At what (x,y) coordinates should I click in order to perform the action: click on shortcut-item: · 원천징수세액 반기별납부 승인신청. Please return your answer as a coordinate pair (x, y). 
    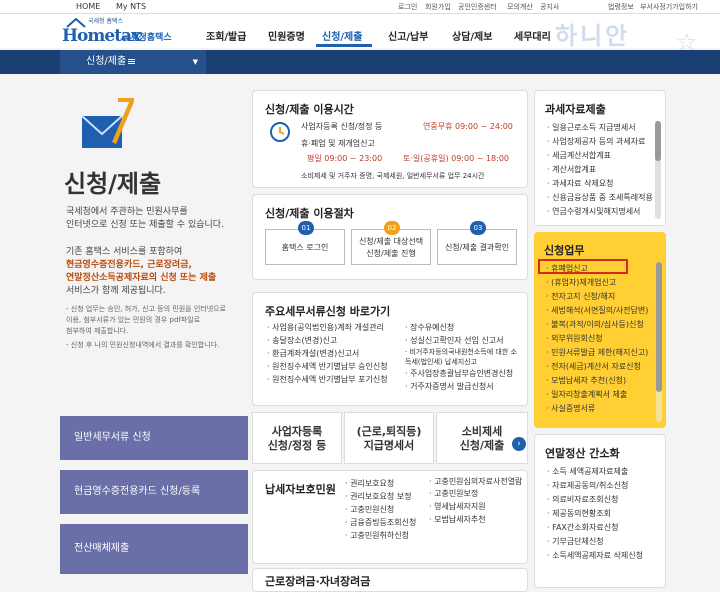
    Looking at the image, I should click on (336, 366).